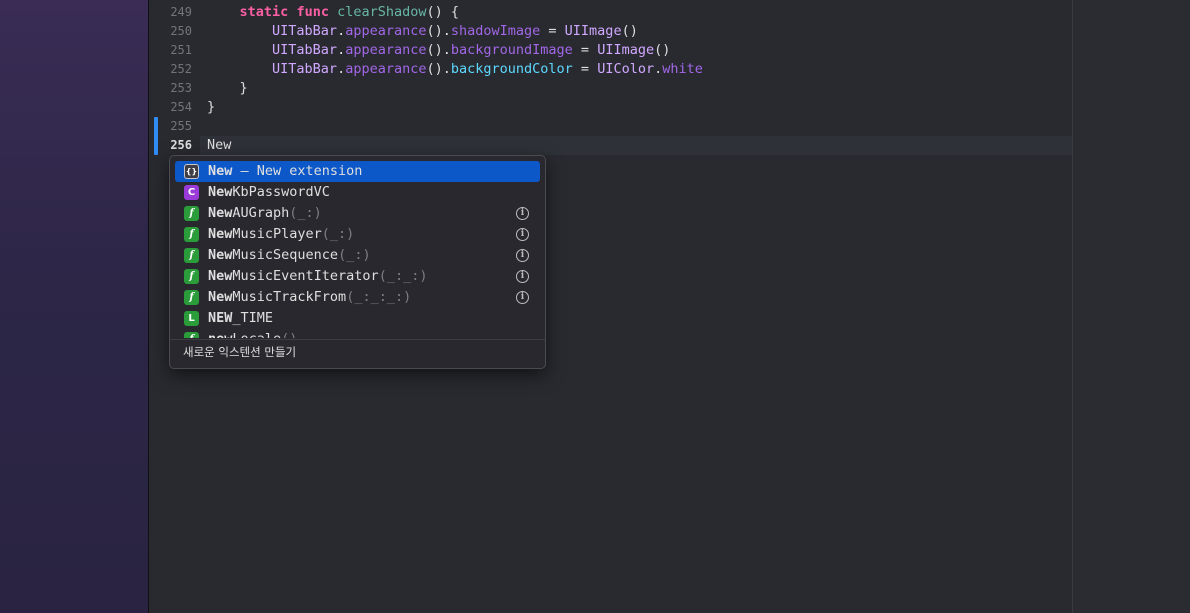  I want to click on completion-params: (_:_:_:), so click(379, 297).